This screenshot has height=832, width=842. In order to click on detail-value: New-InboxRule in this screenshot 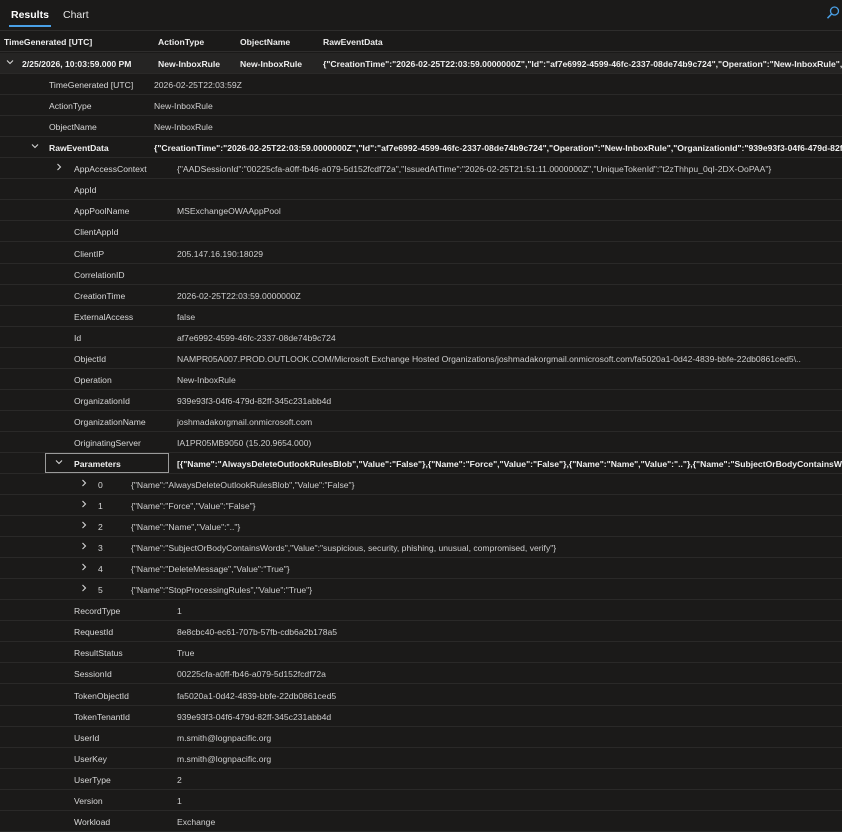, I will do `click(183, 106)`.